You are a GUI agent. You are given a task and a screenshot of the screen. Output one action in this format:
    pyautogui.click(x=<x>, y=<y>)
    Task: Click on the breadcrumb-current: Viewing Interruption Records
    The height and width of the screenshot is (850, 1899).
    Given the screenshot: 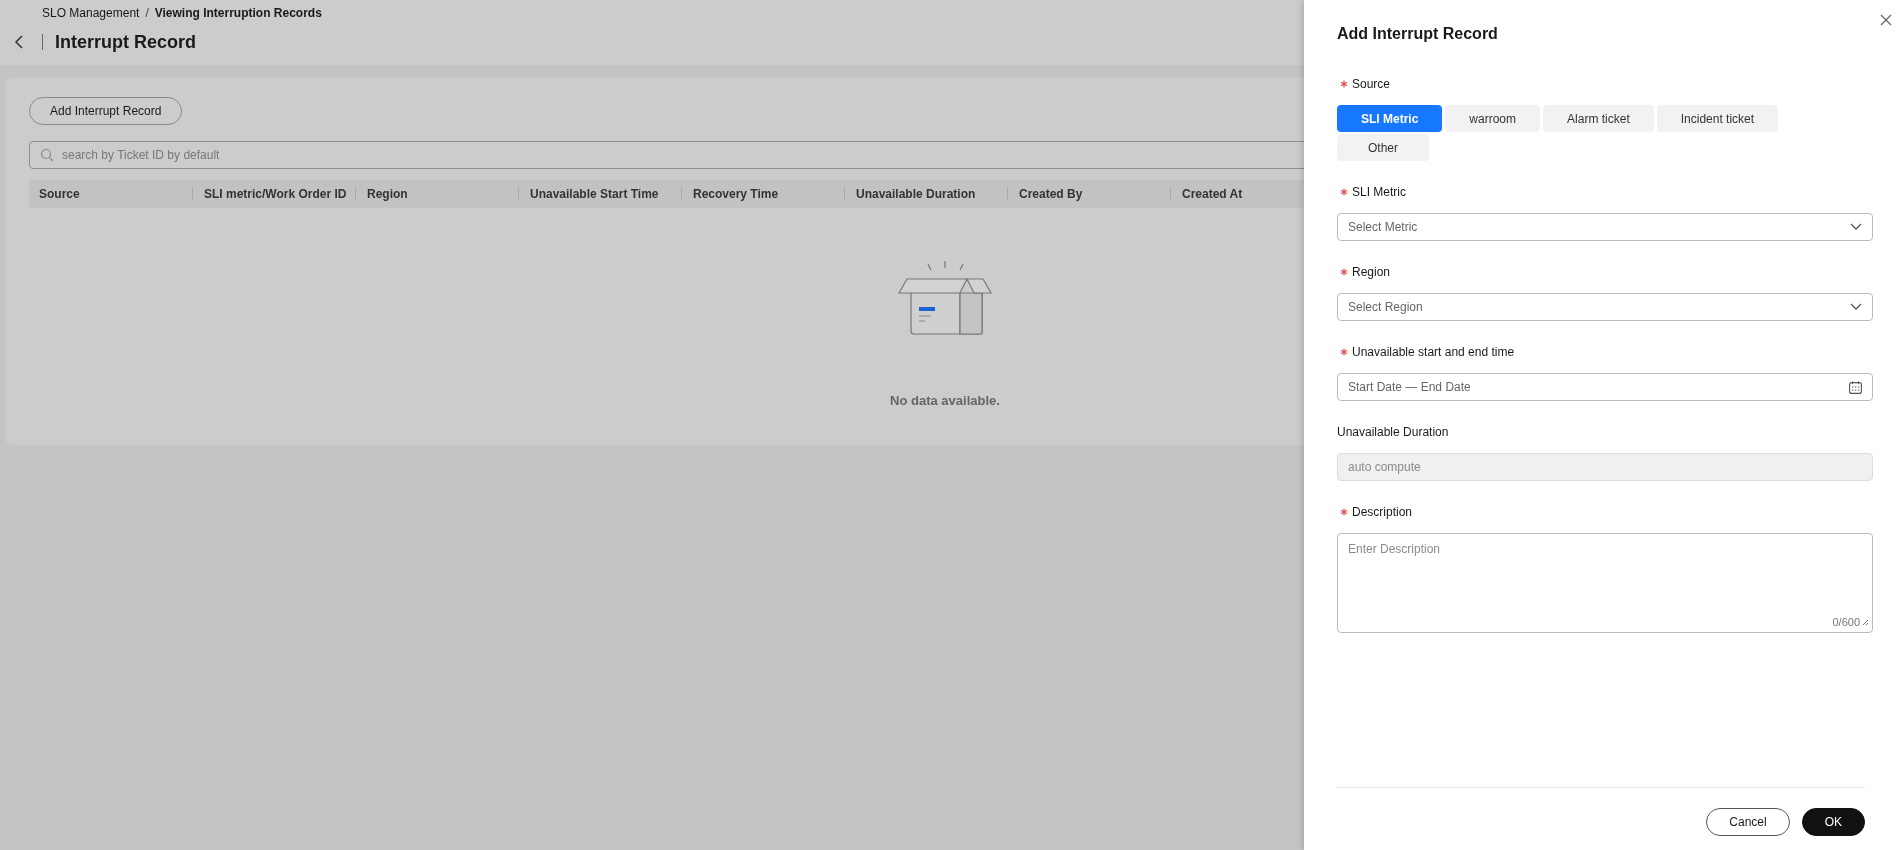 What is the action you would take?
    pyautogui.click(x=238, y=12)
    